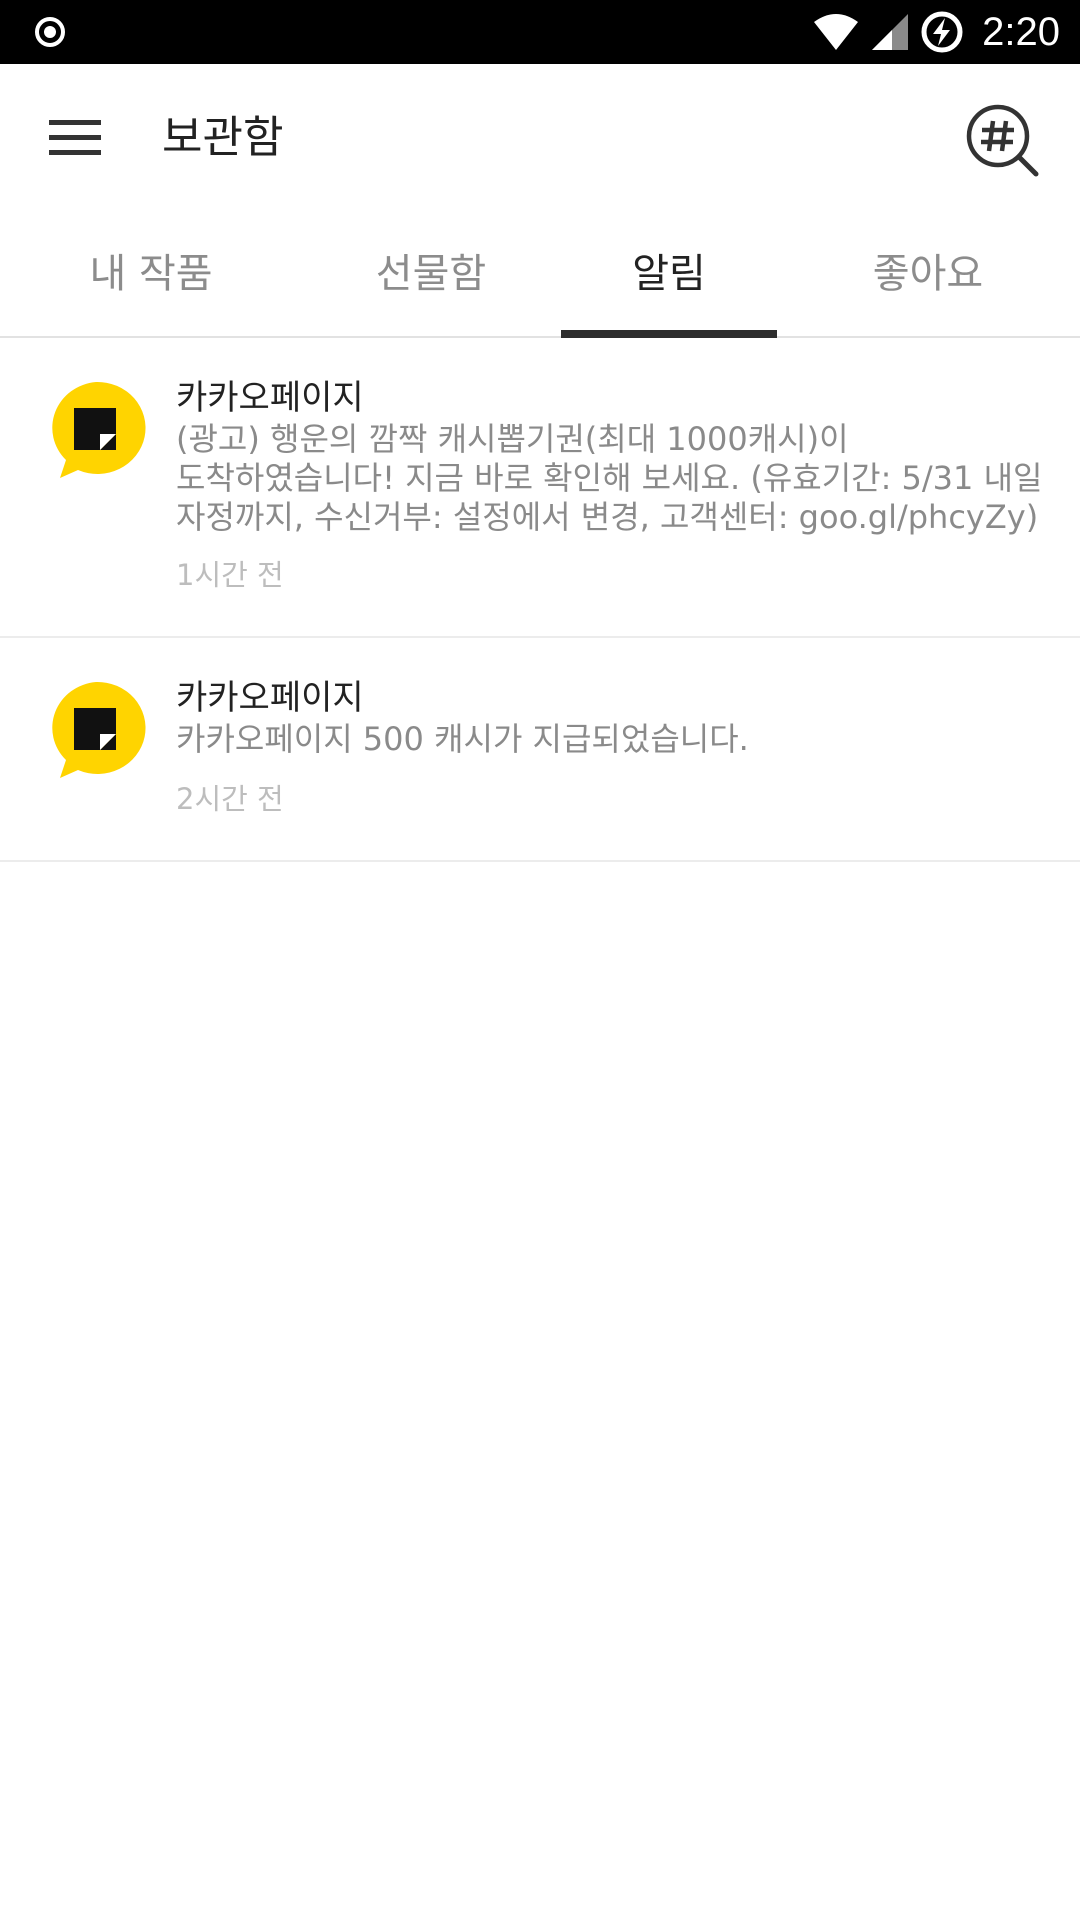 The width and height of the screenshot is (1080, 1920). What do you see at coordinates (836, 32) in the screenshot?
I see `wifi-icon` at bounding box center [836, 32].